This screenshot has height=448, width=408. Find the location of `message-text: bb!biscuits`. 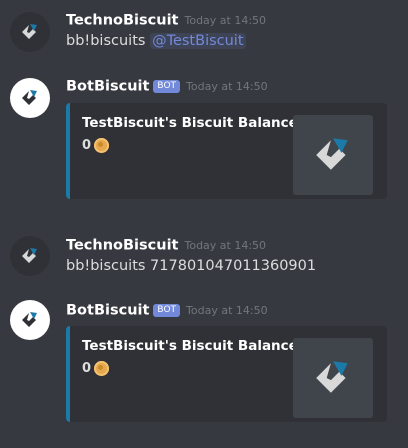

message-text: bb!biscuits is located at coordinates (108, 41).